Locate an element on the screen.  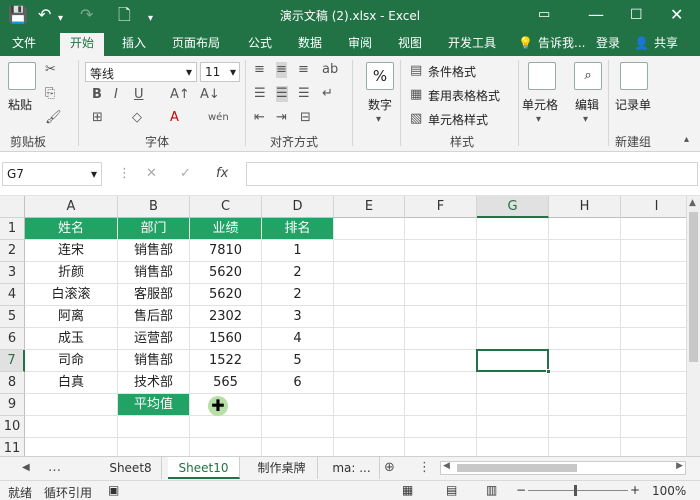
cell-A6: 成玉 is located at coordinates (71, 339).